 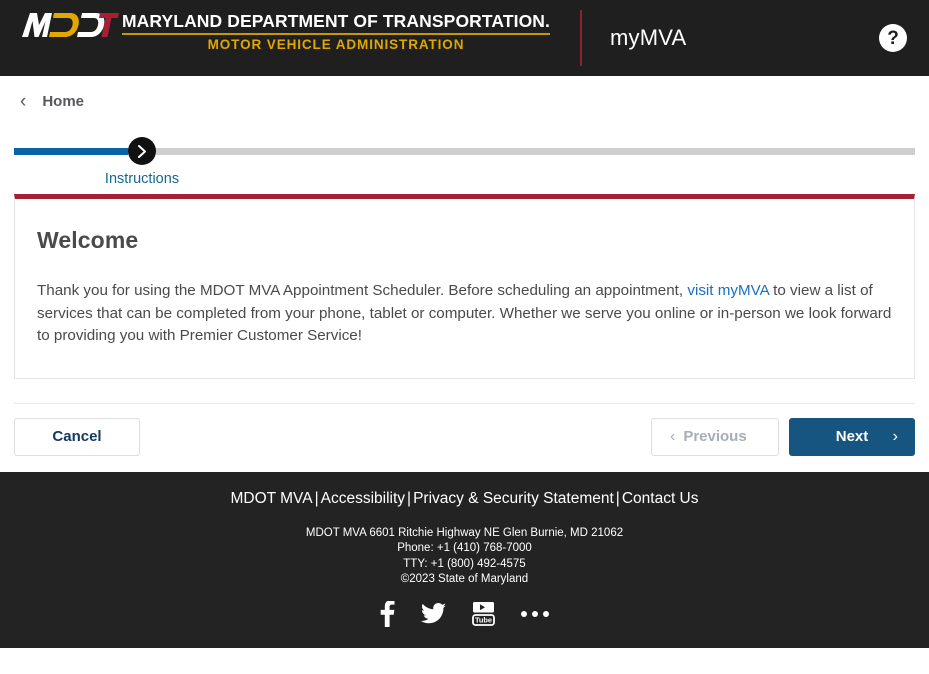 I want to click on footer-link-privacy-security: Privacy & Security Statement, so click(x=513, y=498).